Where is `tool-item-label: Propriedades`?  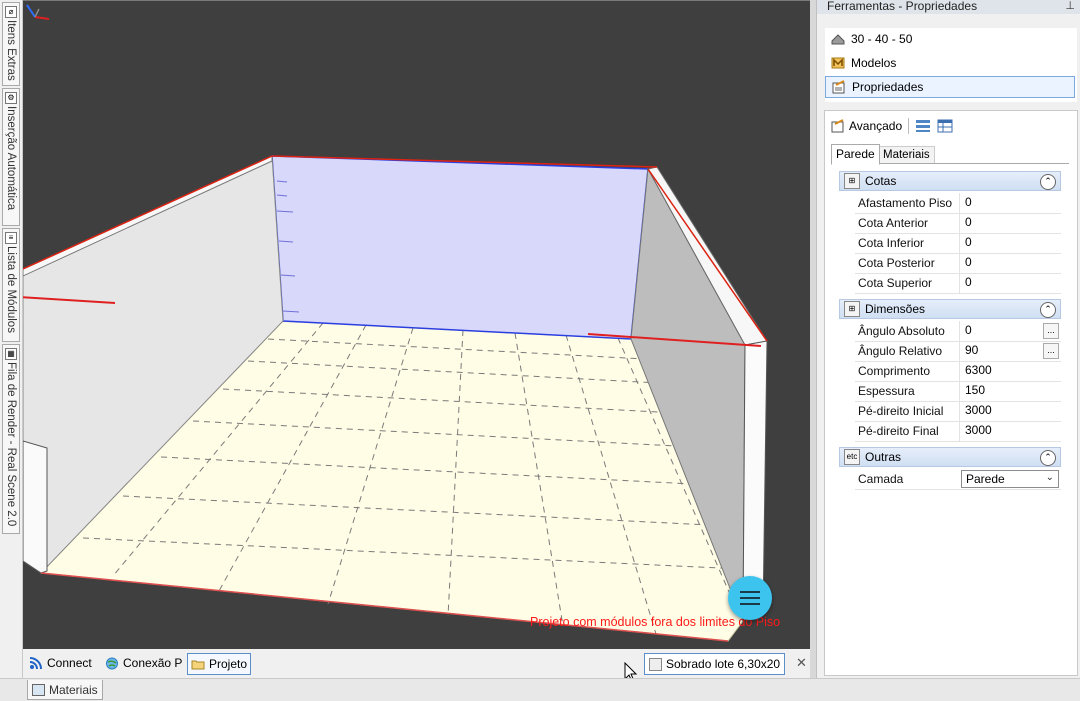 tool-item-label: Propriedades is located at coordinates (888, 87).